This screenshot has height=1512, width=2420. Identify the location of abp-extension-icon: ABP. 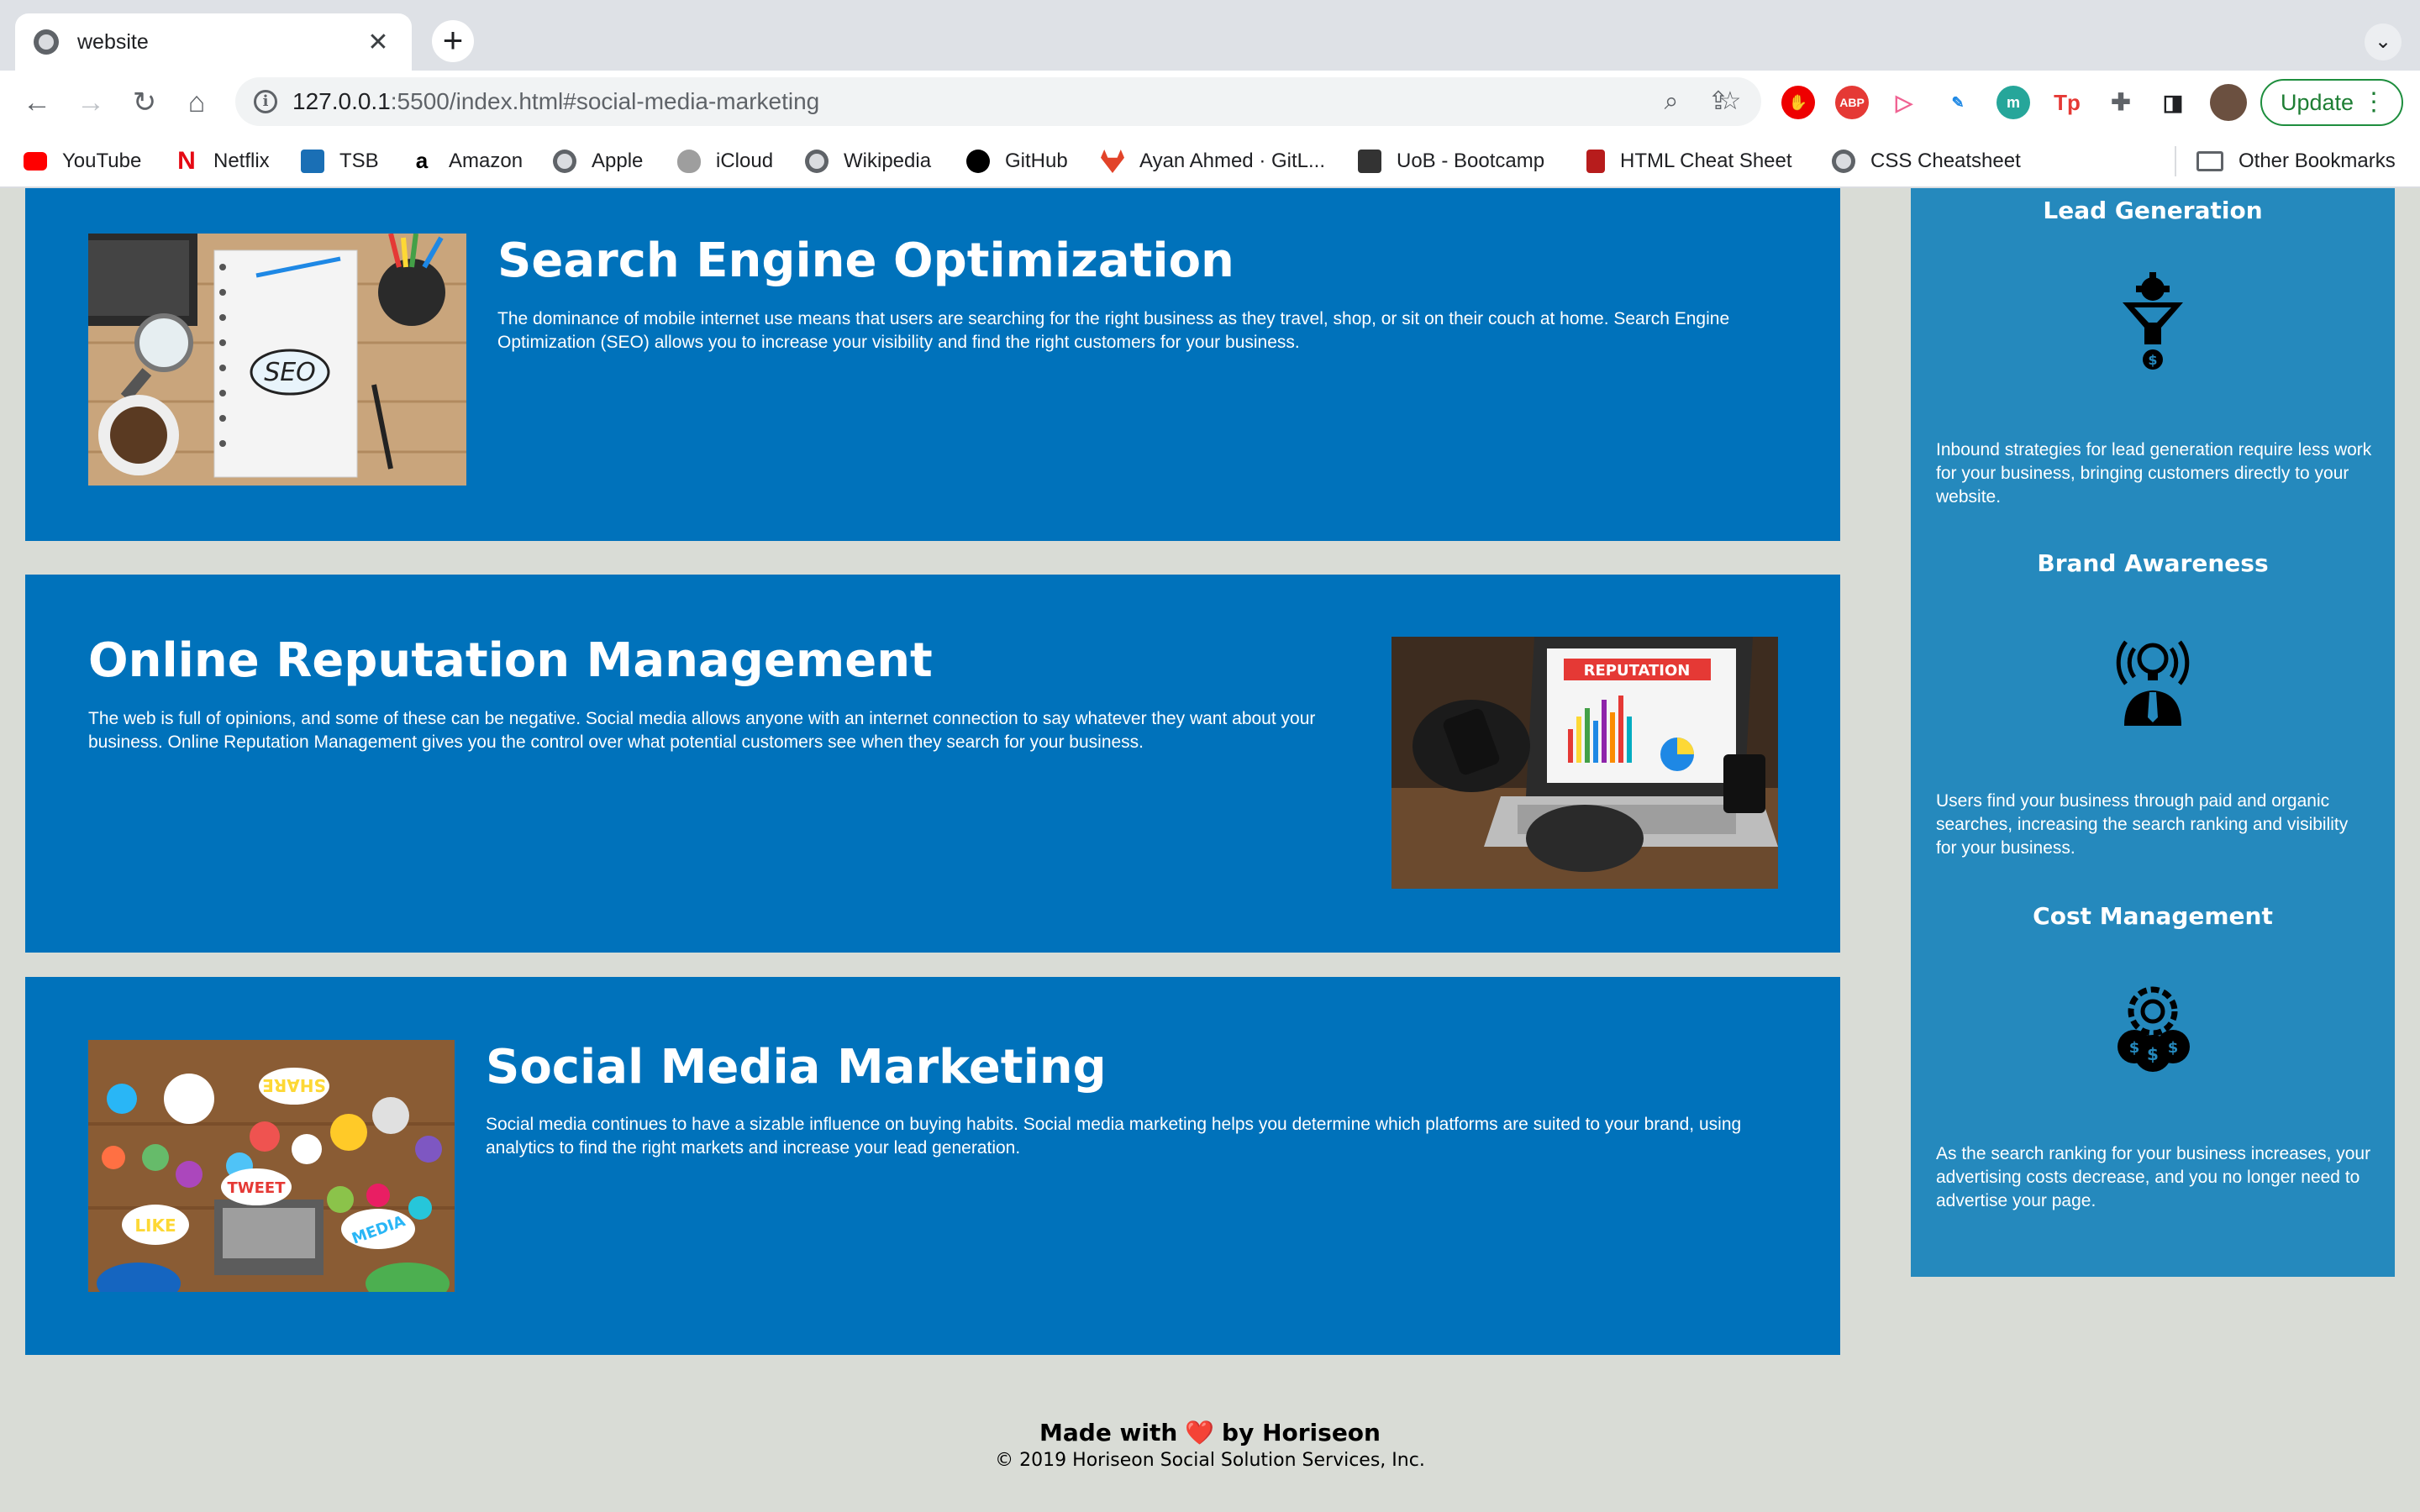
(1852, 102).